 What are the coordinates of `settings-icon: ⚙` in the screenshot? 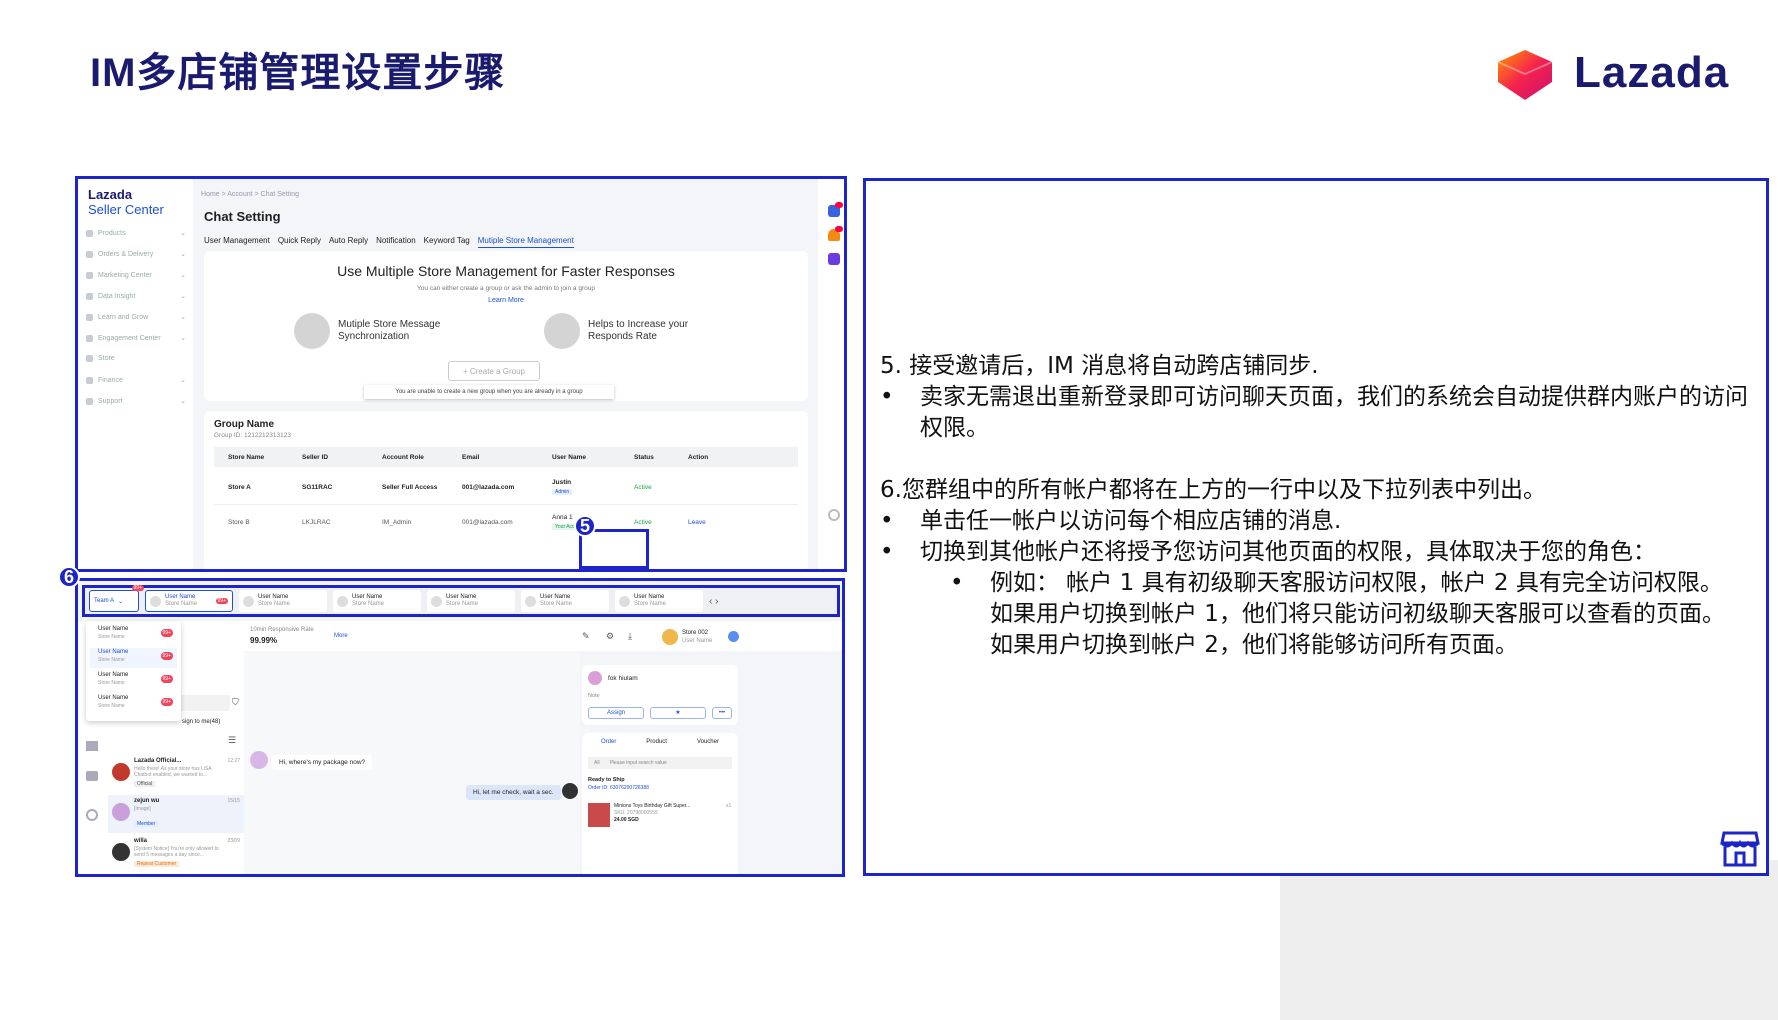 It's located at (610, 636).